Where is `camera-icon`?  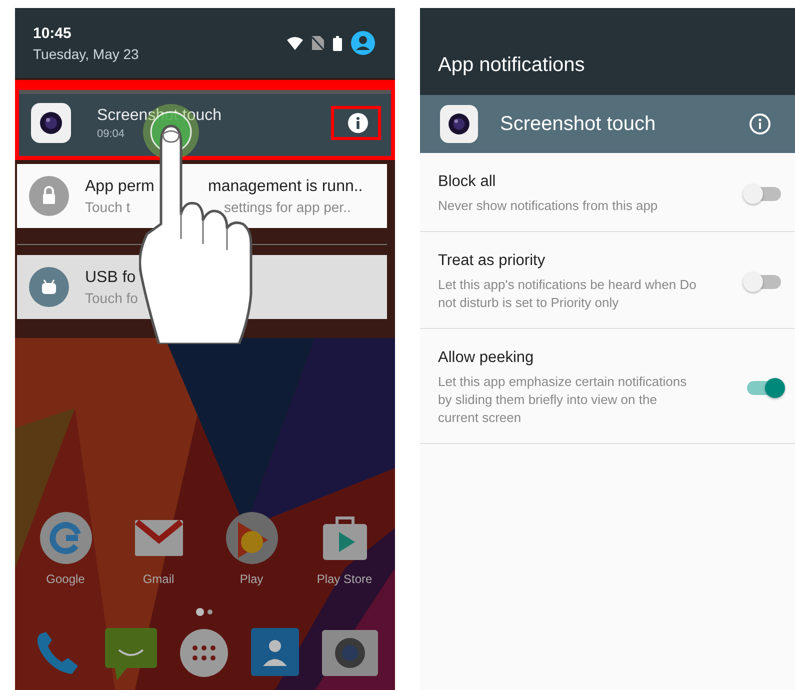 camera-icon is located at coordinates (350, 653).